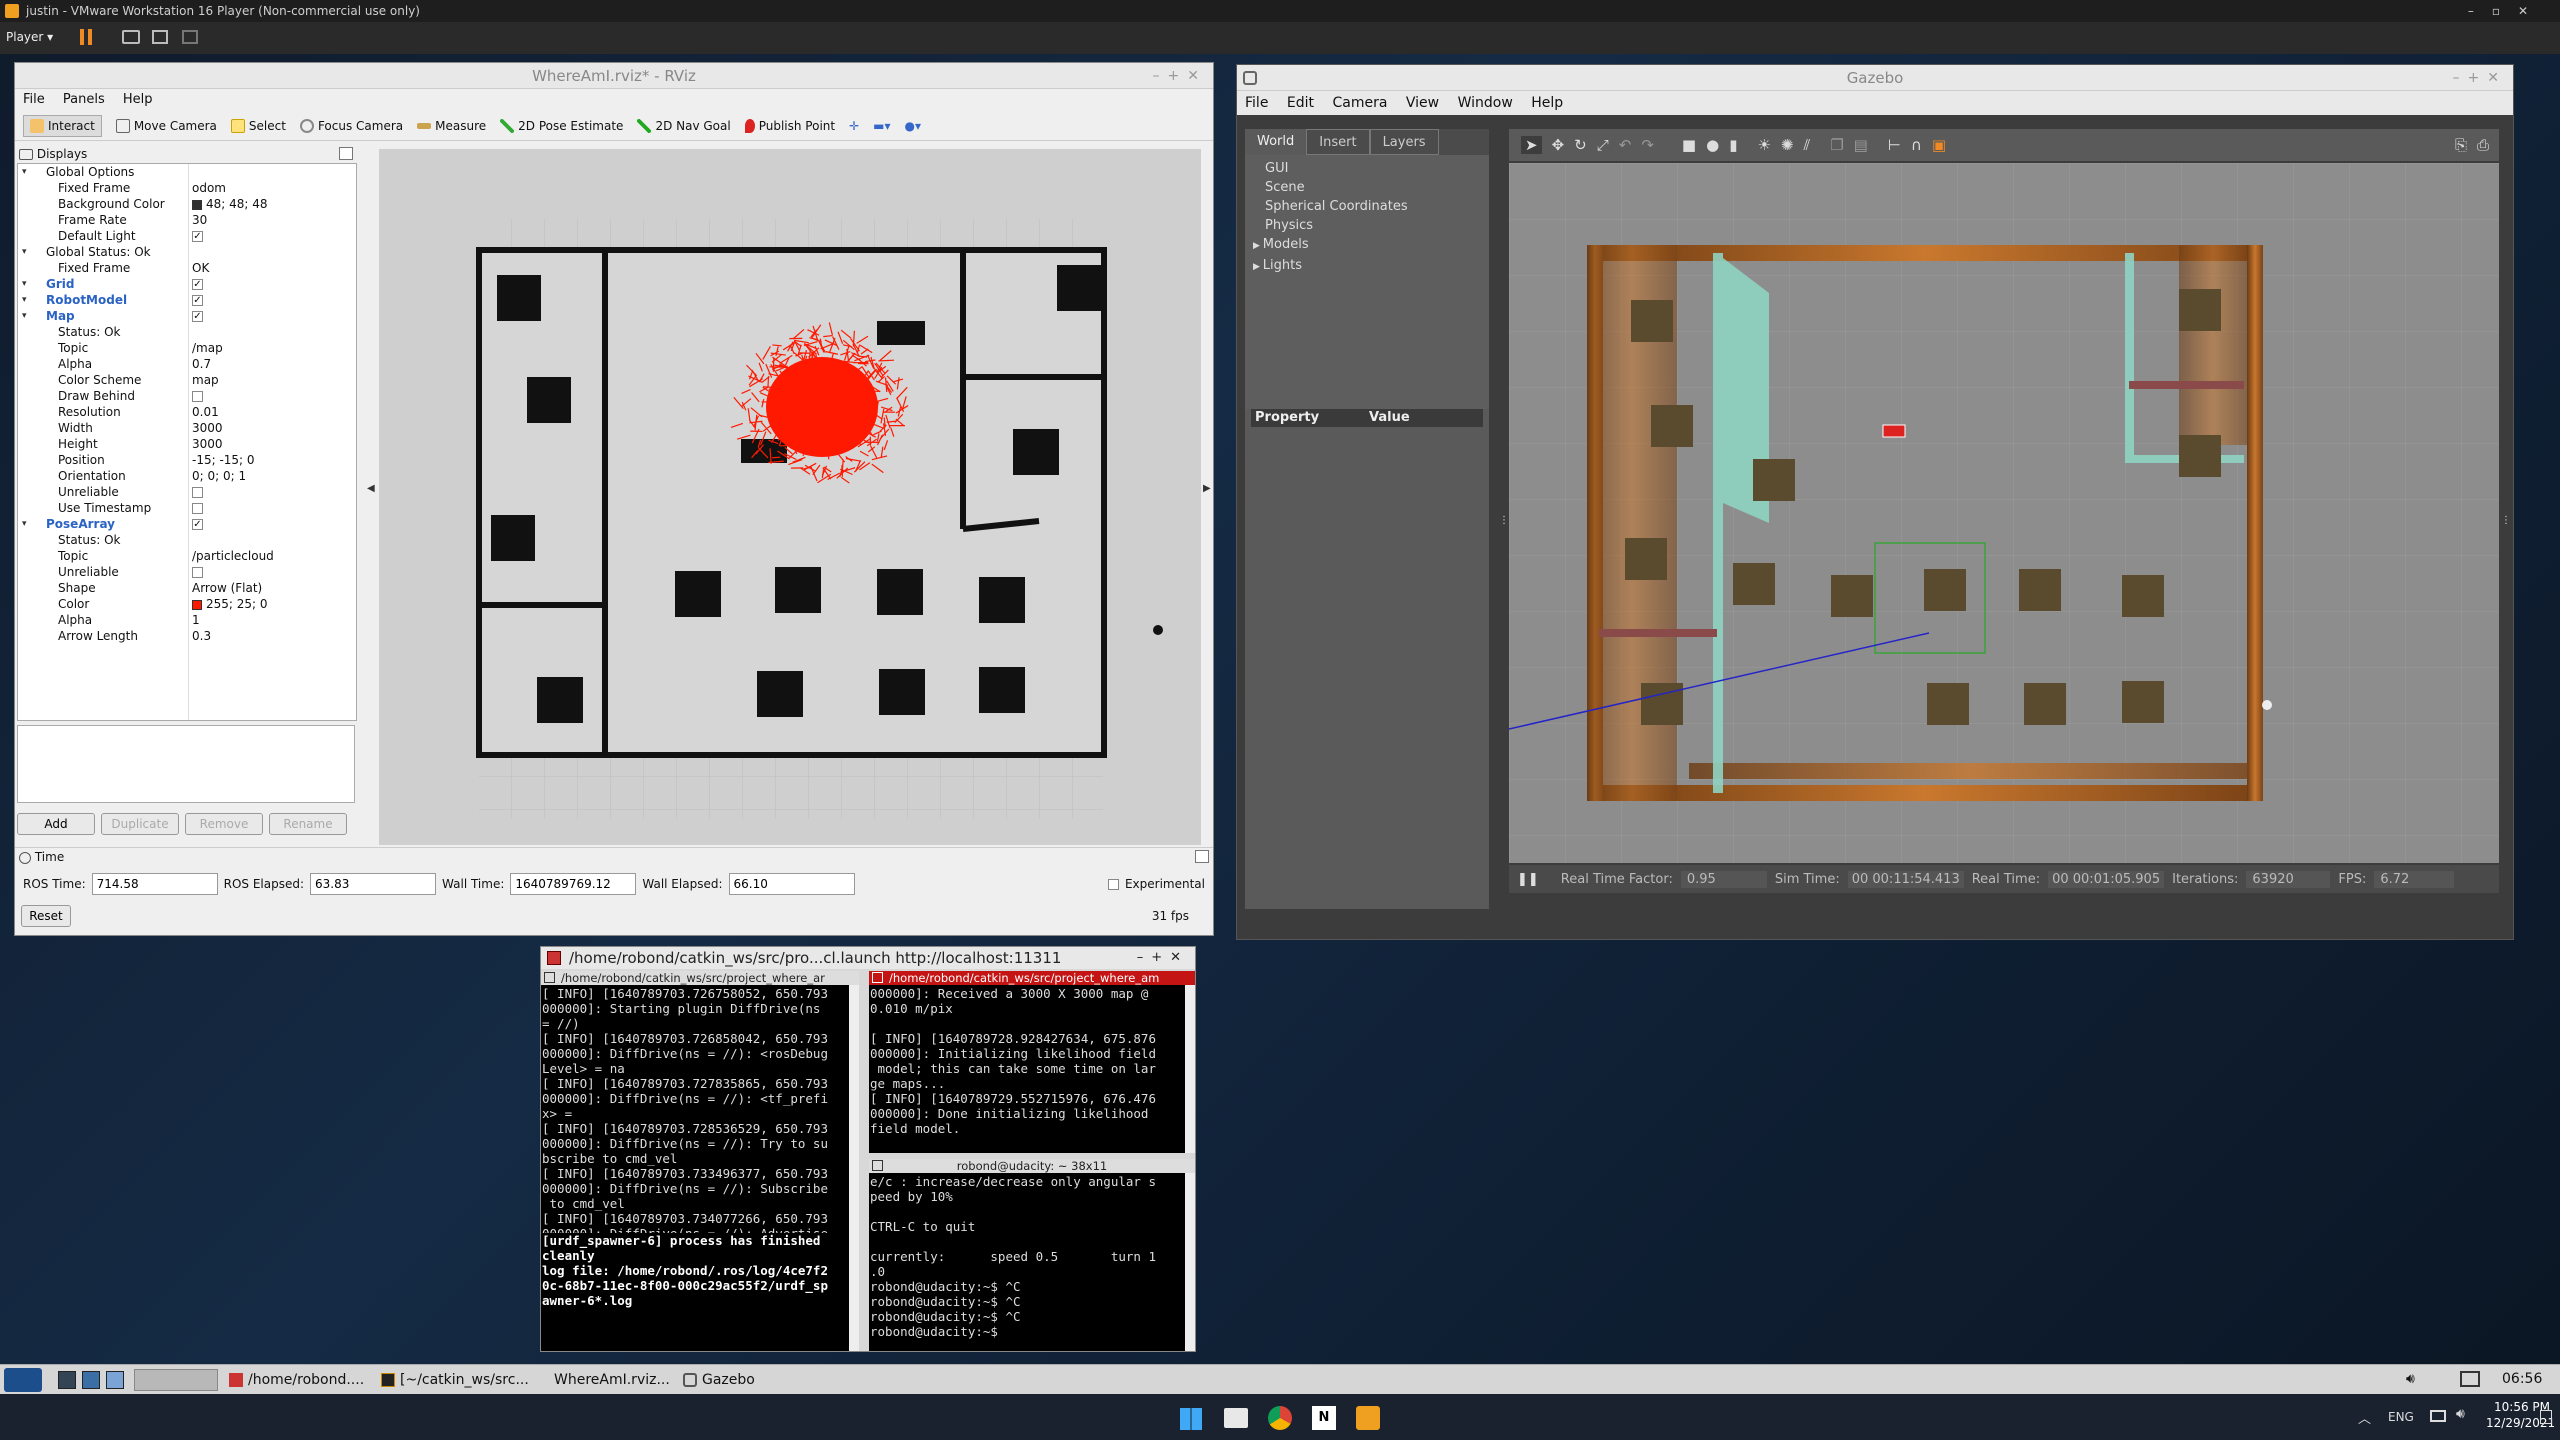  What do you see at coordinates (1733, 145) in the screenshot?
I see `cylinder-shape-icon: ▮` at bounding box center [1733, 145].